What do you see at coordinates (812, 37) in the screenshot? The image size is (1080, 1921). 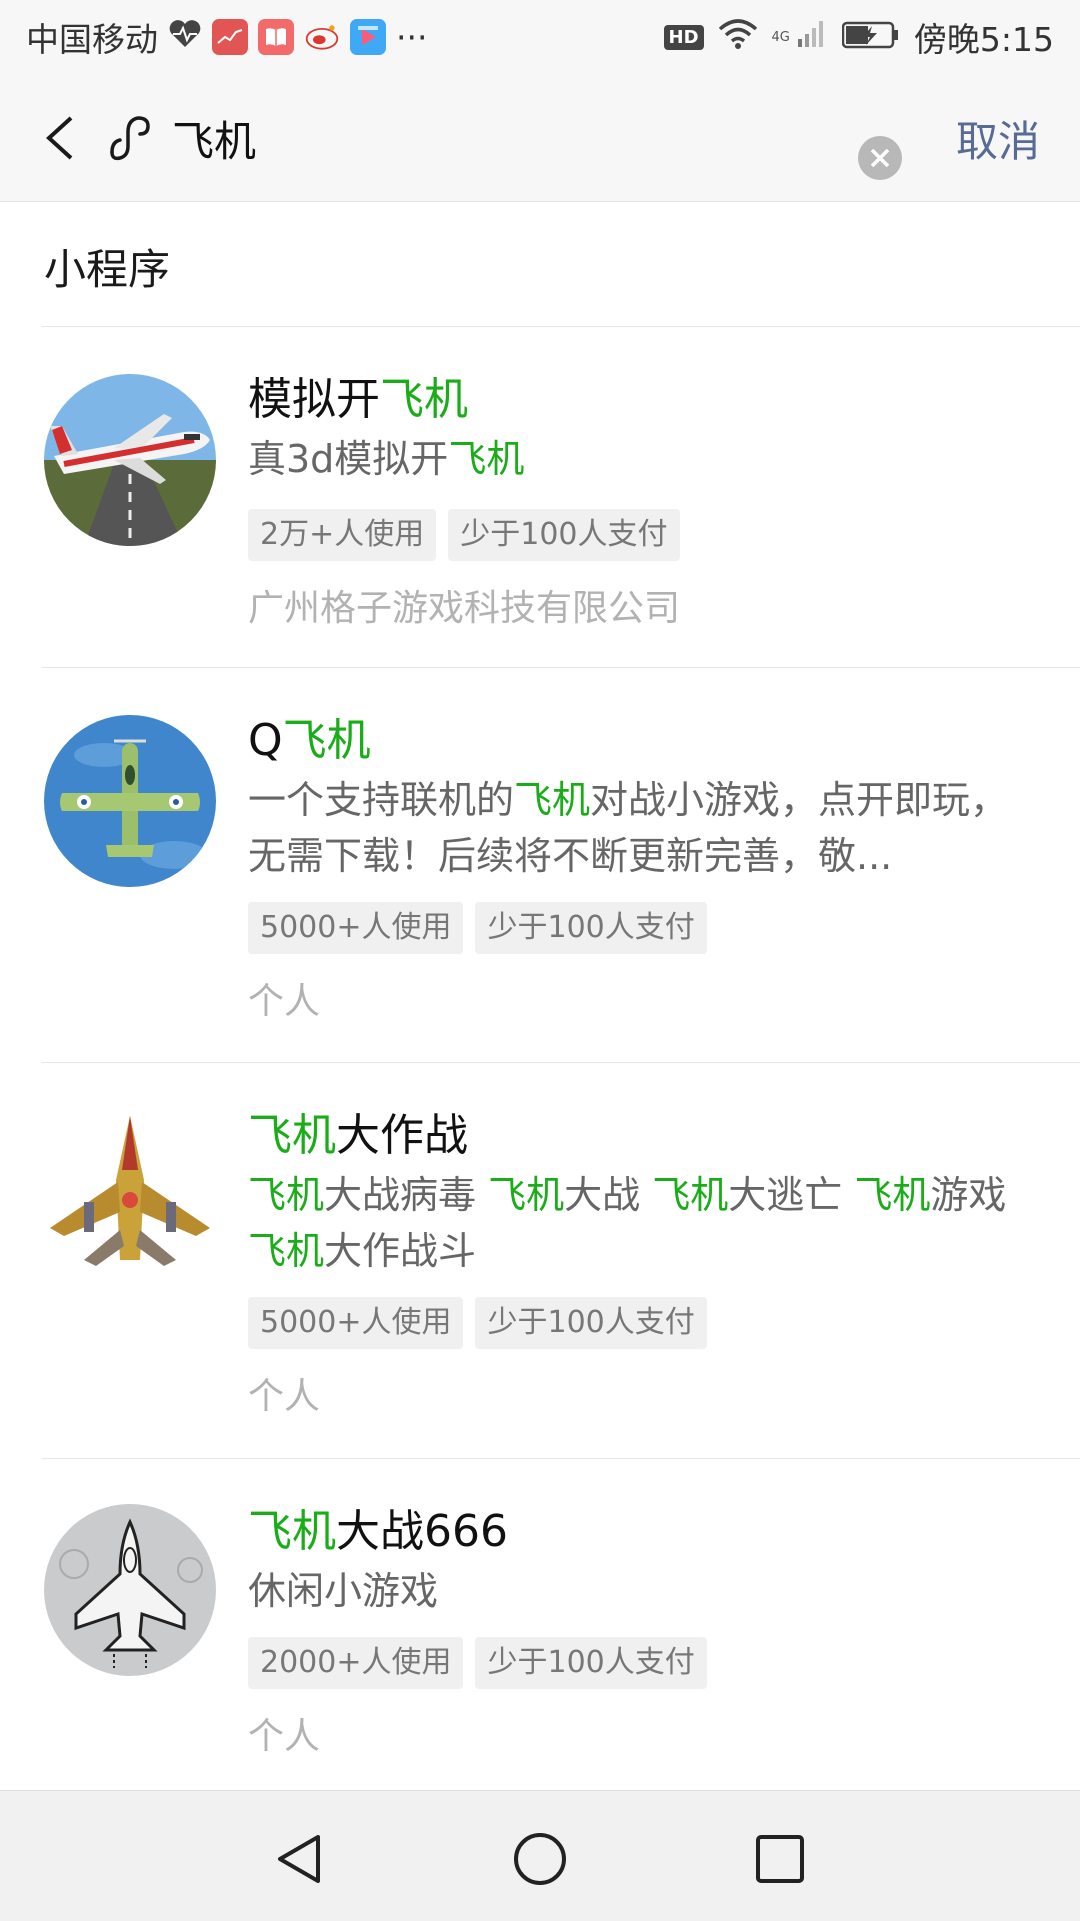 I see `signal-icon` at bounding box center [812, 37].